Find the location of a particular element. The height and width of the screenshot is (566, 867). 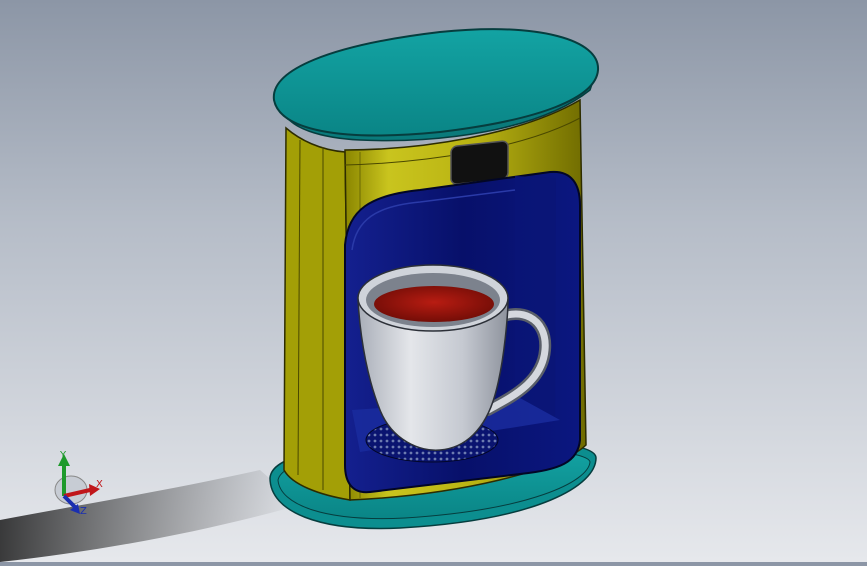

x-axis-label: X is located at coordinates (99, 484).